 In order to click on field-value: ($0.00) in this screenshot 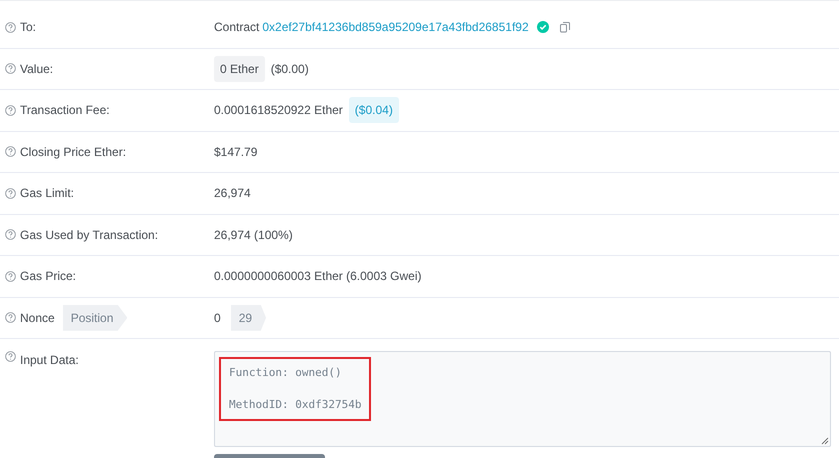, I will do `click(289, 69)`.